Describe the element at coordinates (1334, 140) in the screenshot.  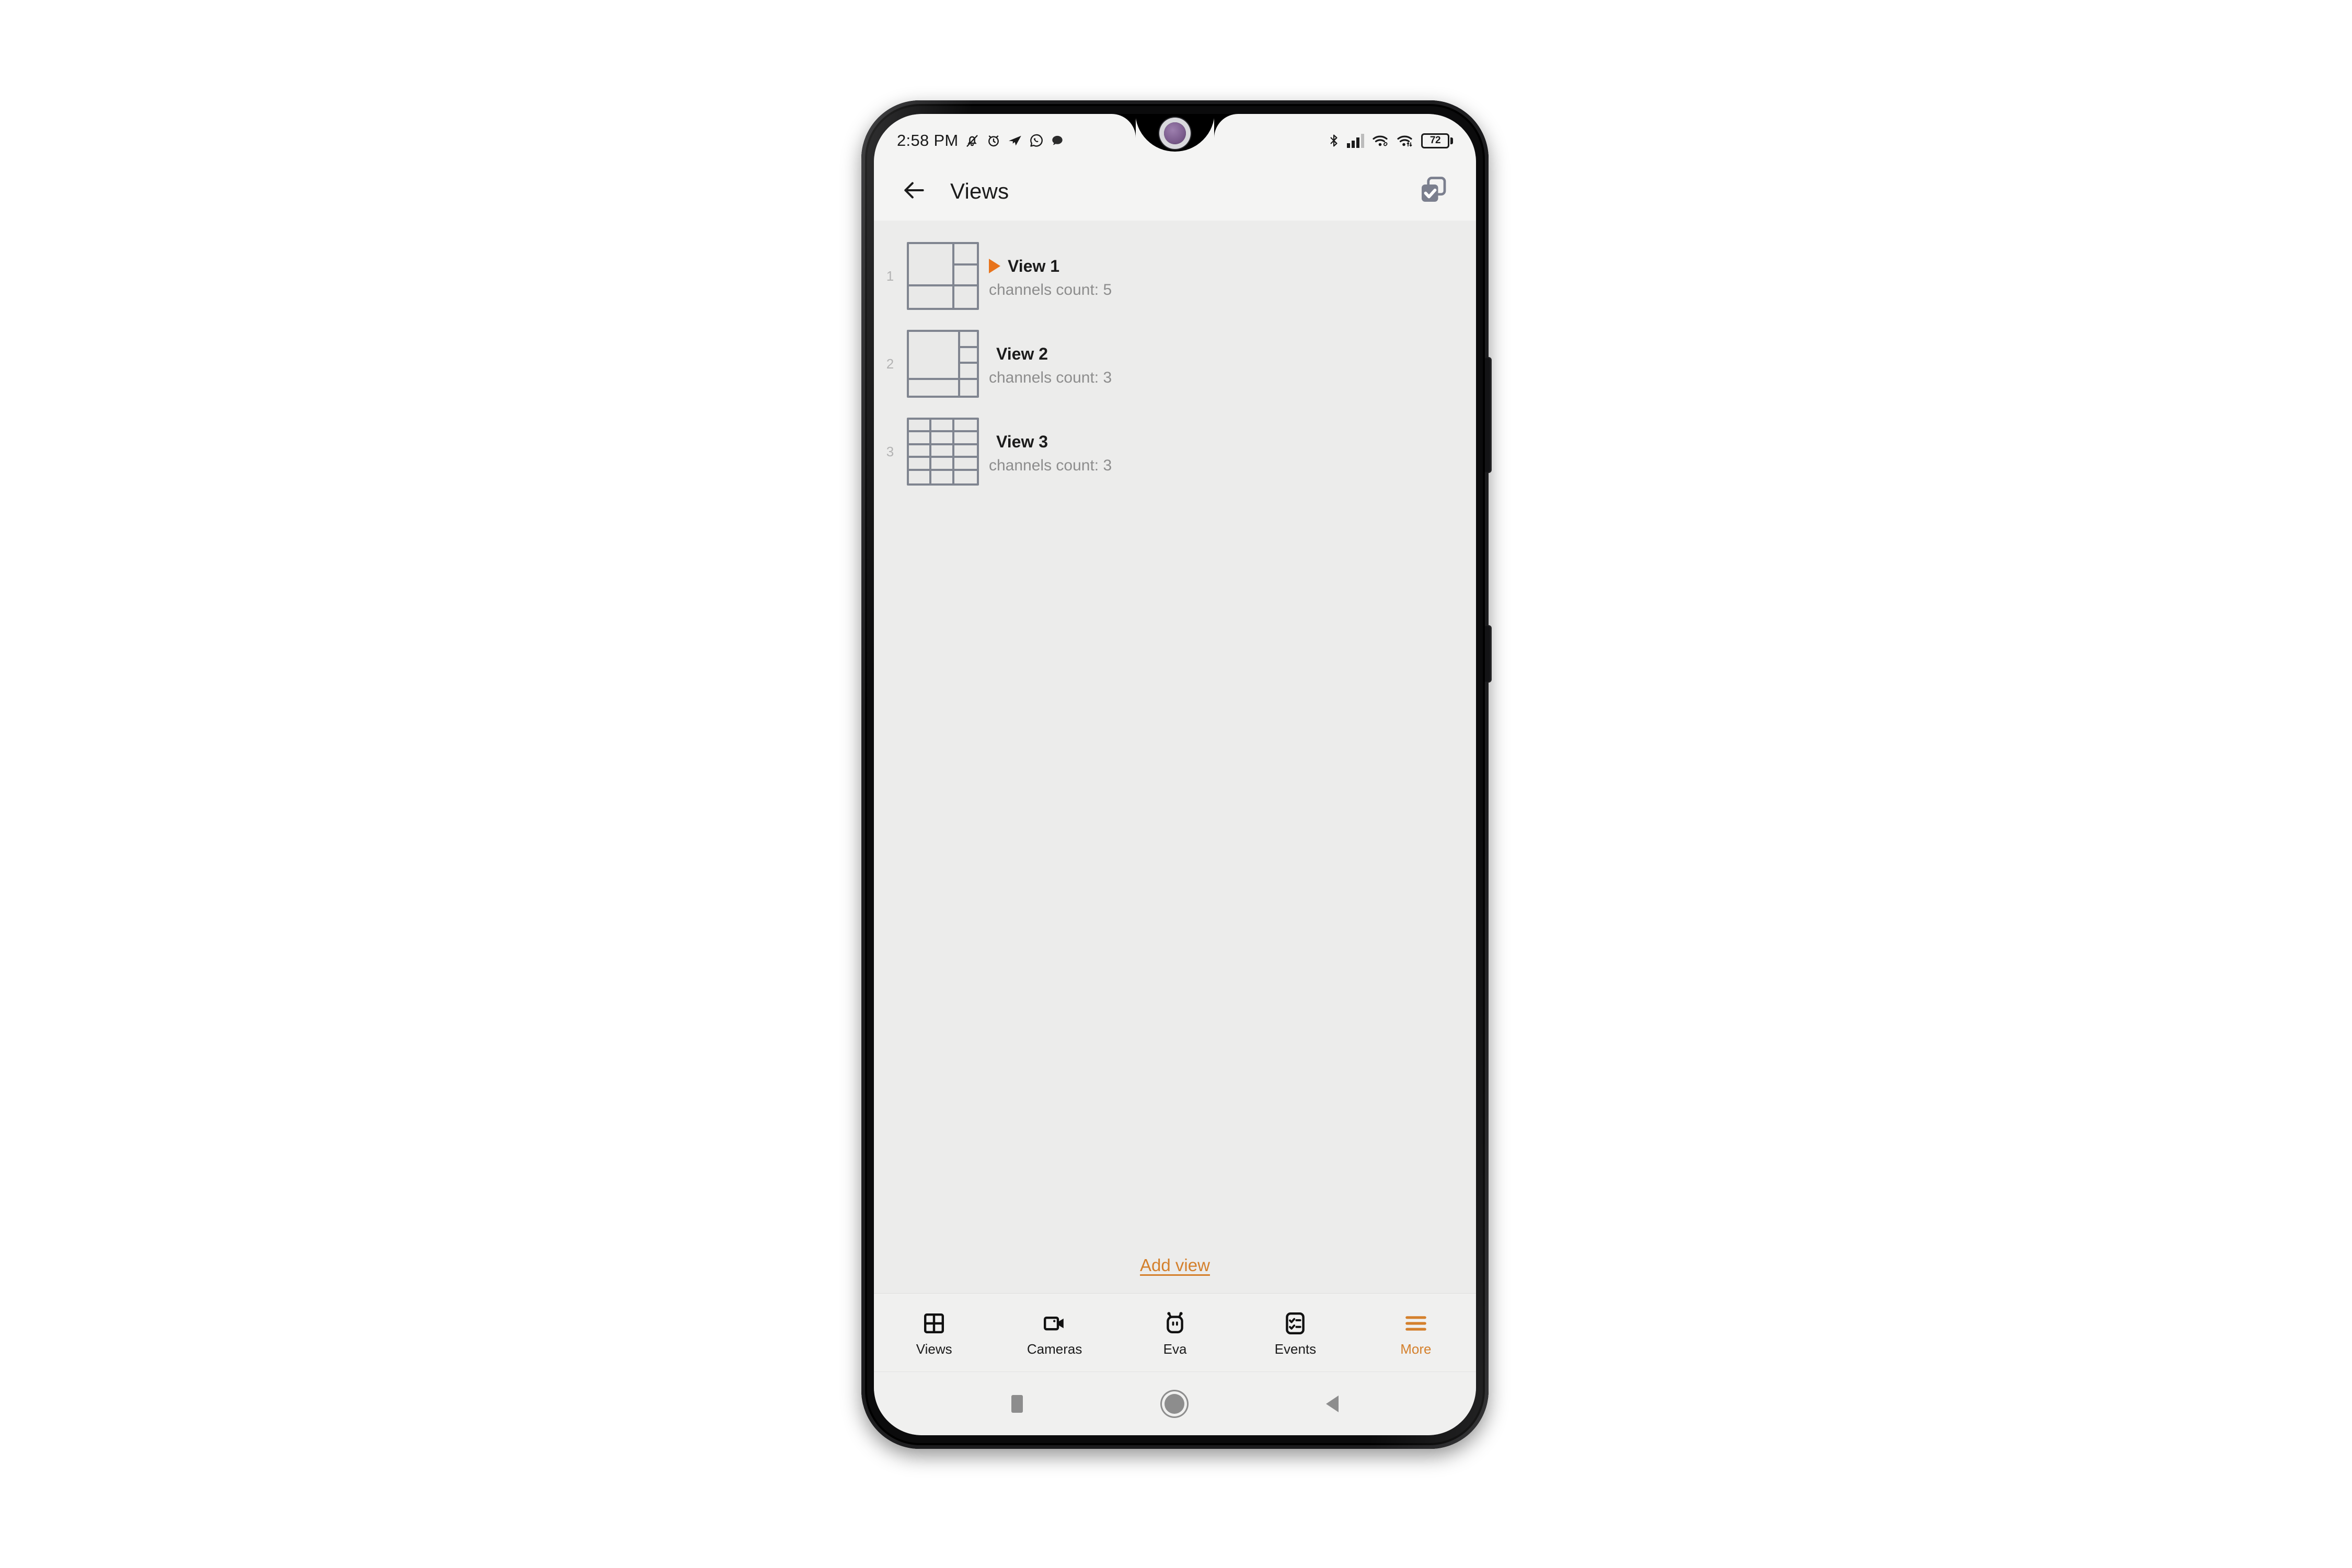
I see `bluetooth-icon` at that location.